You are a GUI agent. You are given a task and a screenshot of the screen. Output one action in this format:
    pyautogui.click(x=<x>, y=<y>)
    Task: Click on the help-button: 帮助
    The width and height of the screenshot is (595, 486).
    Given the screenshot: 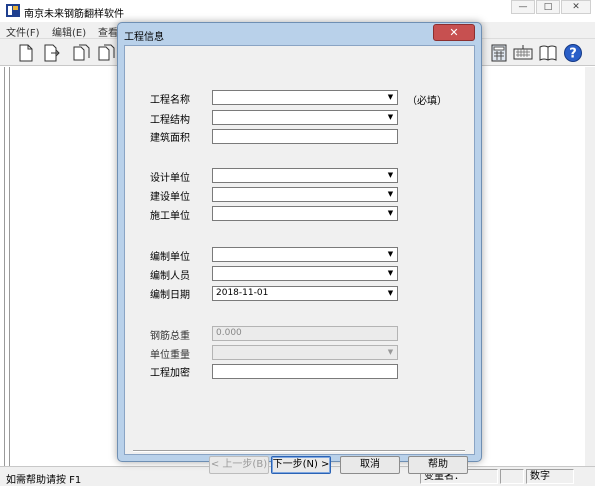 What is the action you would take?
    pyautogui.click(x=438, y=465)
    